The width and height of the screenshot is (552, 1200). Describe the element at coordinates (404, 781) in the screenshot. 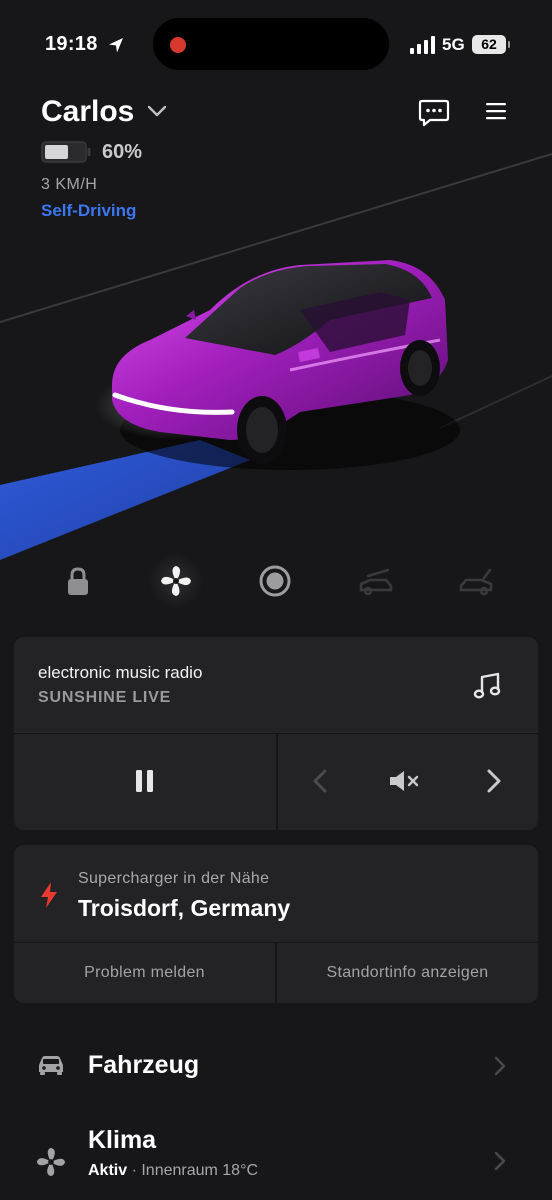

I see `mute-icon` at that location.